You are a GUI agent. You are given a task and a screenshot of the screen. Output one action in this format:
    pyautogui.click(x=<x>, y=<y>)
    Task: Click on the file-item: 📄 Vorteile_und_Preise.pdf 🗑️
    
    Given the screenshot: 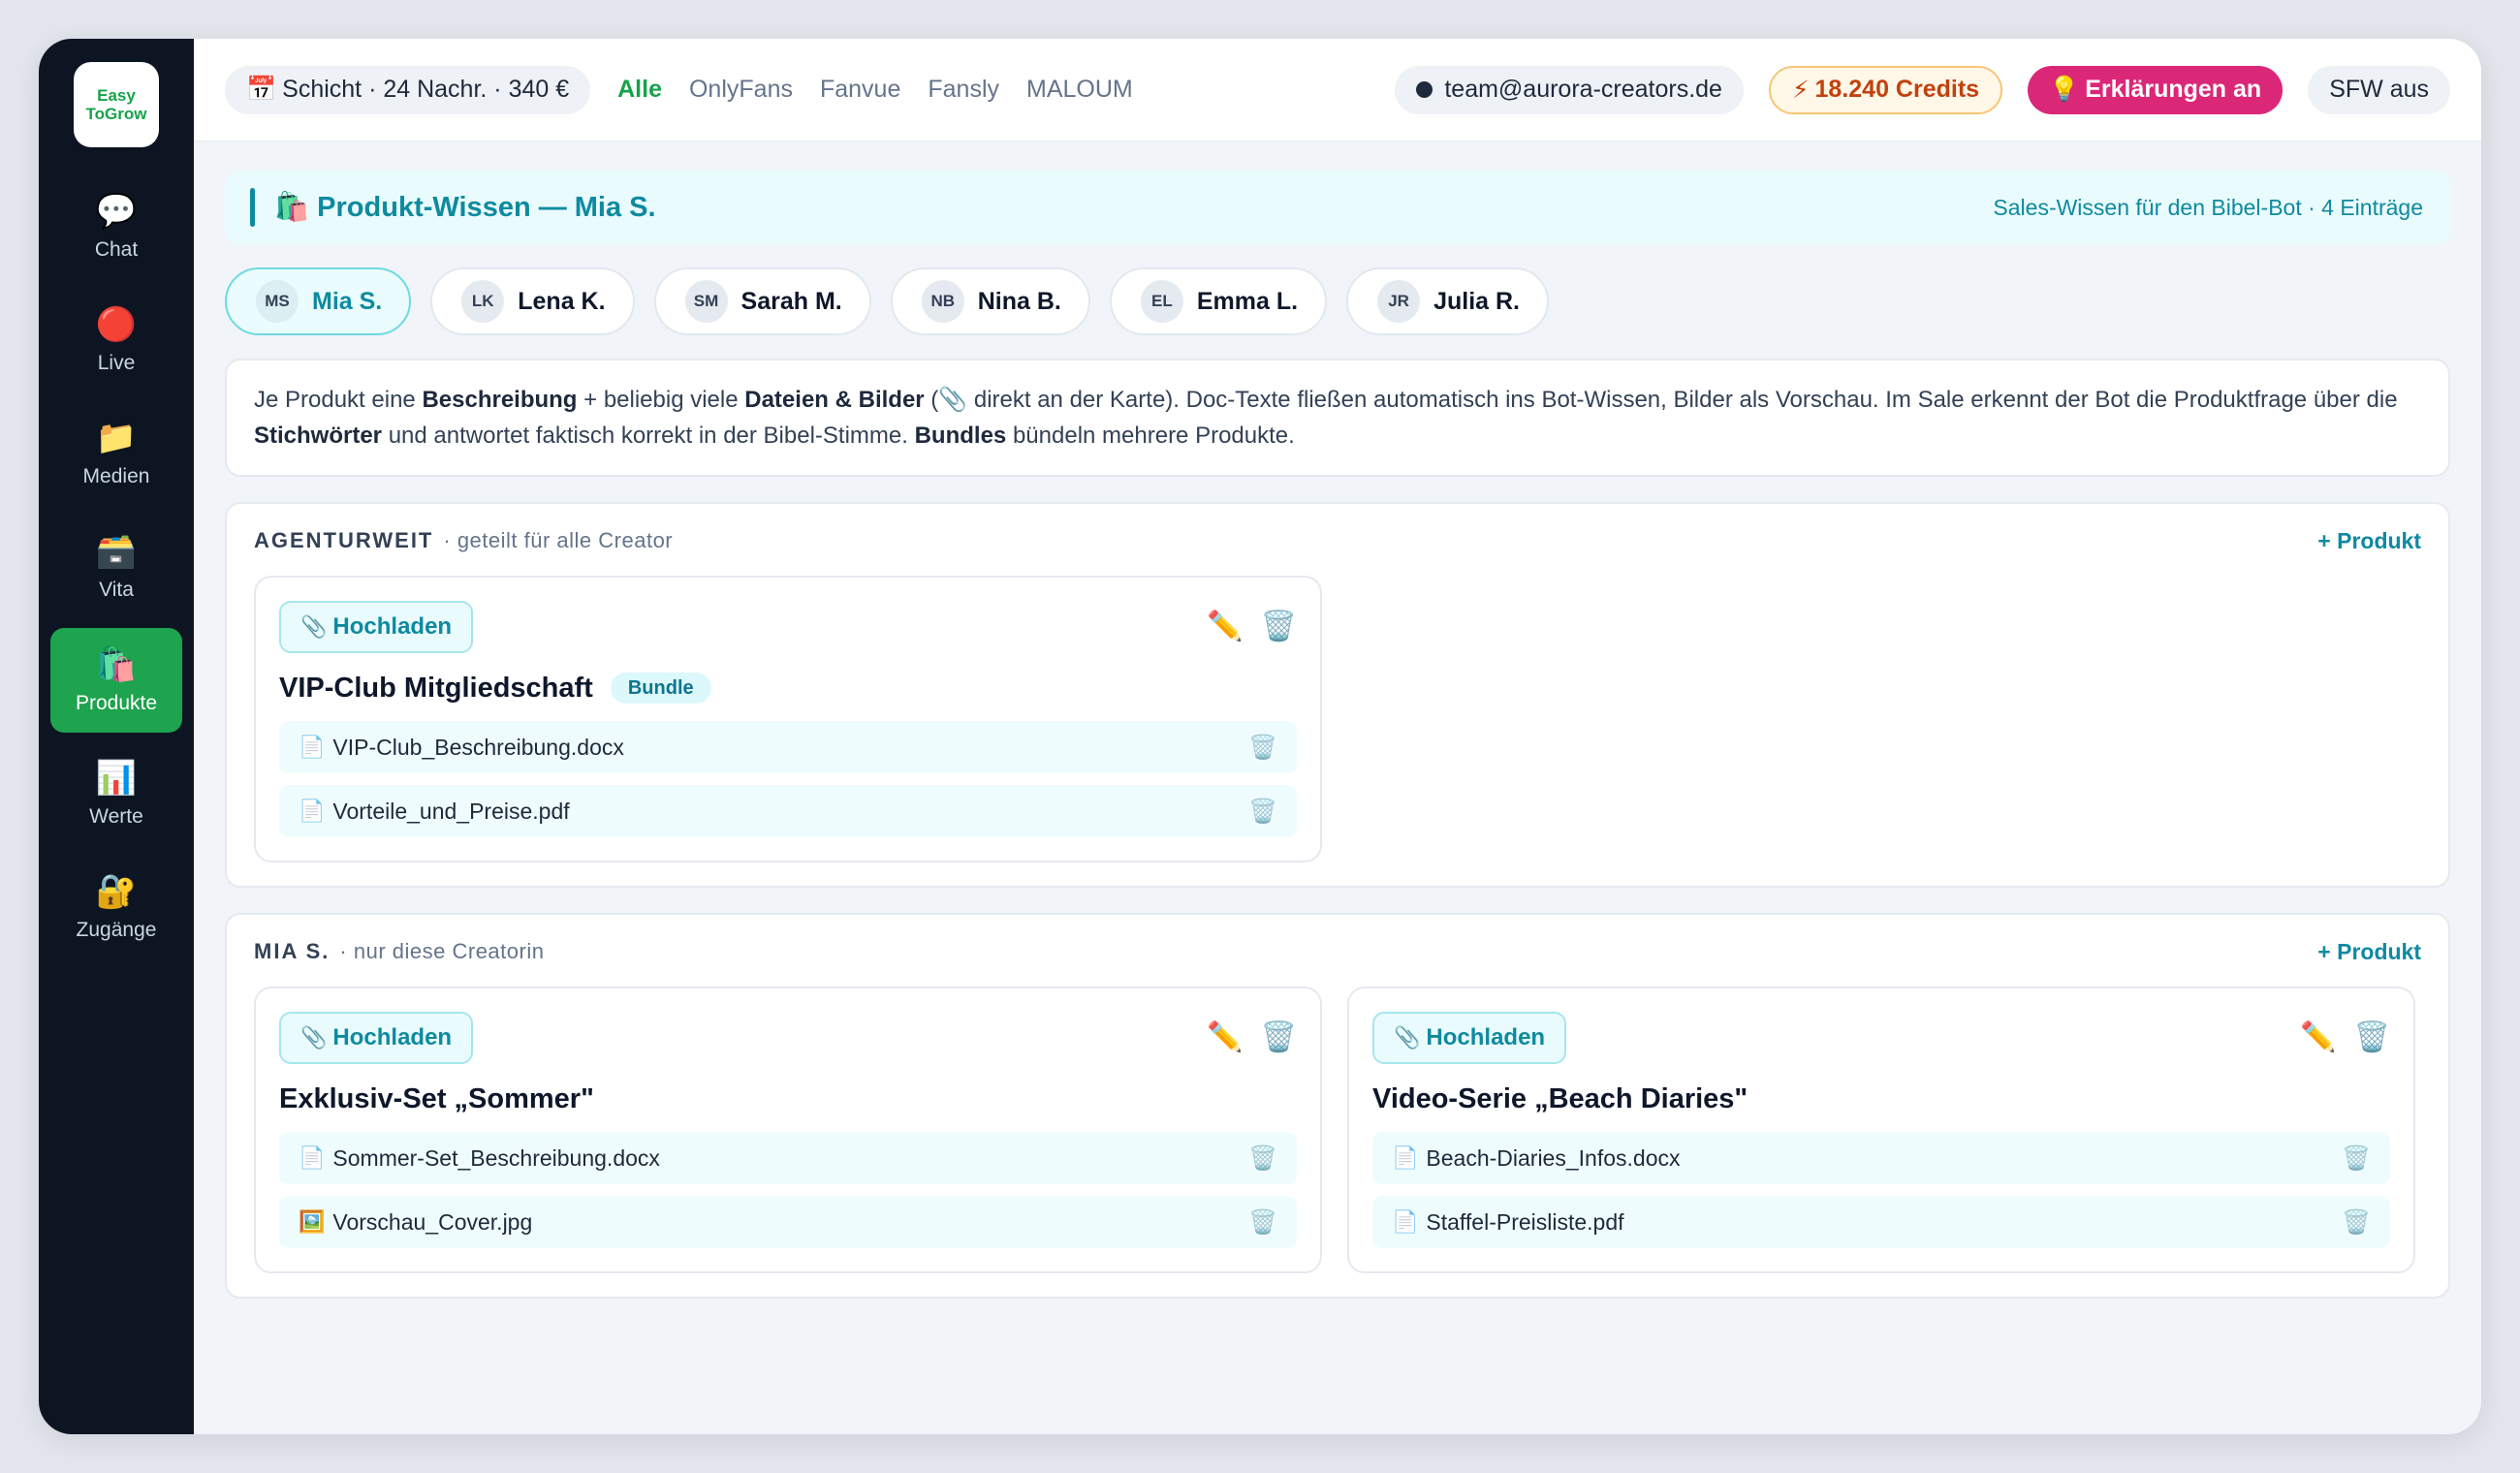 What is the action you would take?
    pyautogui.click(x=788, y=811)
    